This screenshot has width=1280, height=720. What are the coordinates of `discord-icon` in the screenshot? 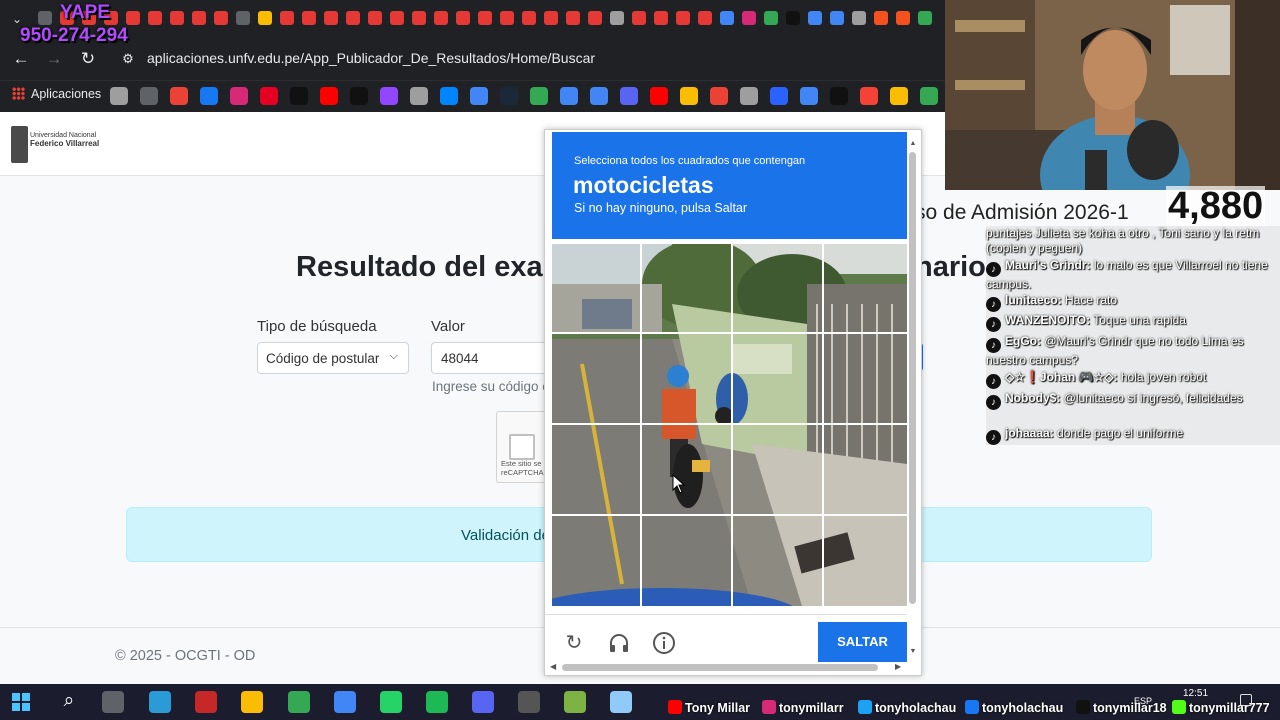 It's located at (483, 702).